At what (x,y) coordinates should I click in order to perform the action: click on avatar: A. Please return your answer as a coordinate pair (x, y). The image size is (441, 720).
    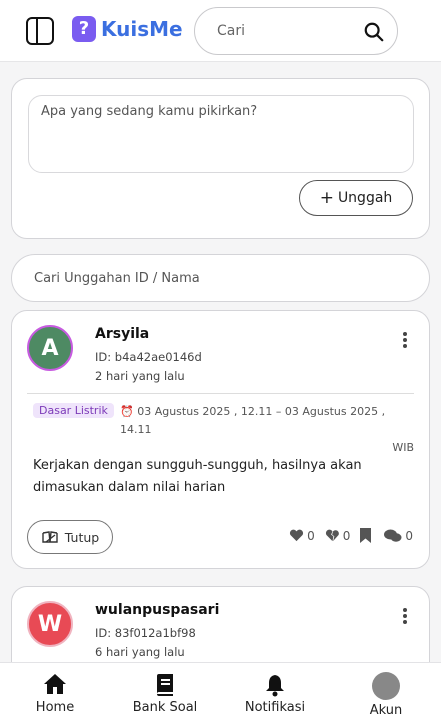
    Looking at the image, I should click on (50, 348).